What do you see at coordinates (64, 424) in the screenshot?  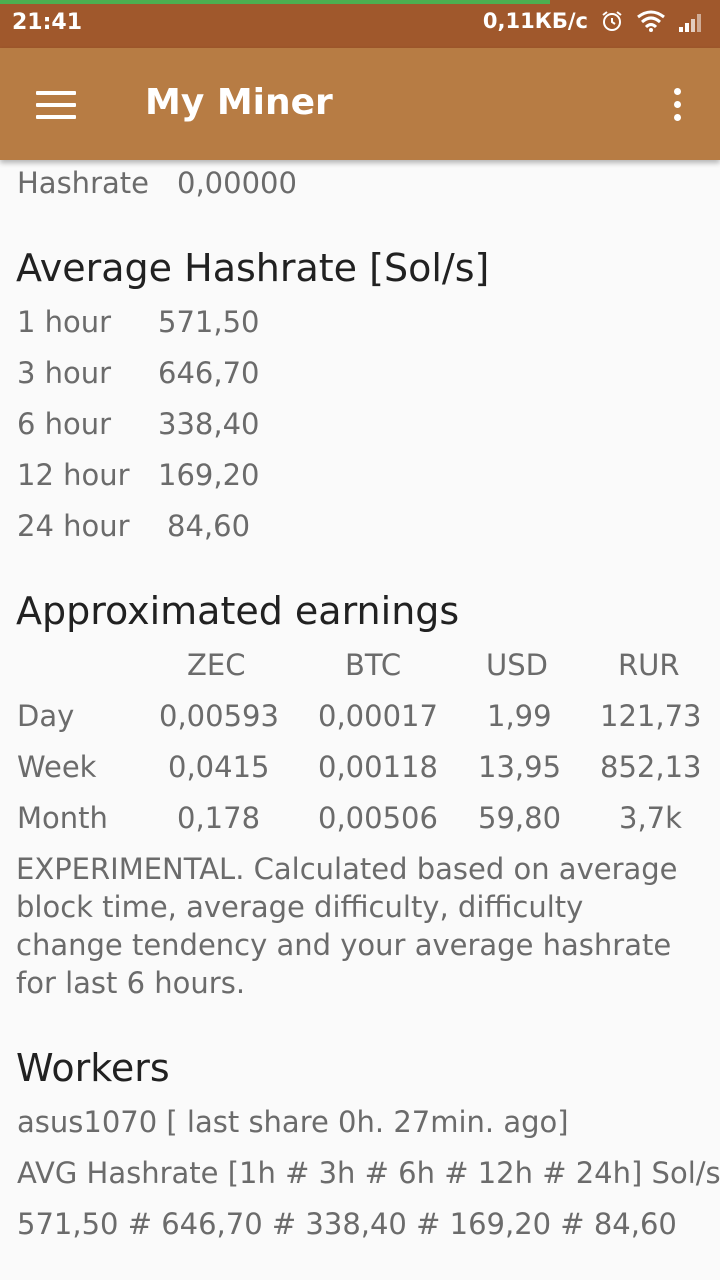 I see `avg-row-label: 6 hour` at bounding box center [64, 424].